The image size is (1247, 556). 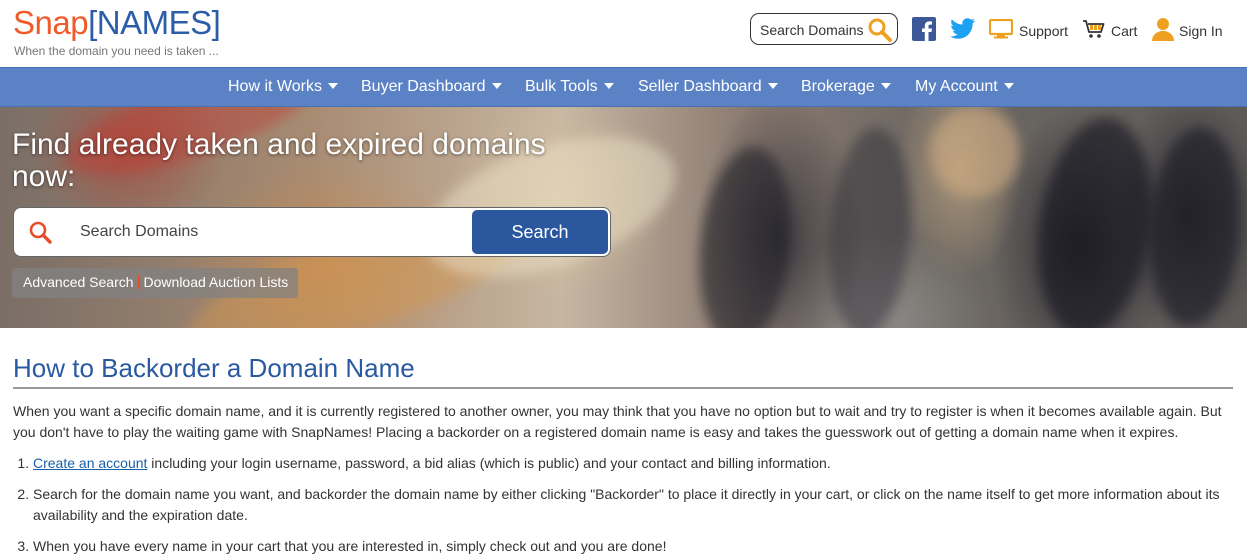 What do you see at coordinates (812, 30) in the screenshot?
I see `header-search-label: Search Domains` at bounding box center [812, 30].